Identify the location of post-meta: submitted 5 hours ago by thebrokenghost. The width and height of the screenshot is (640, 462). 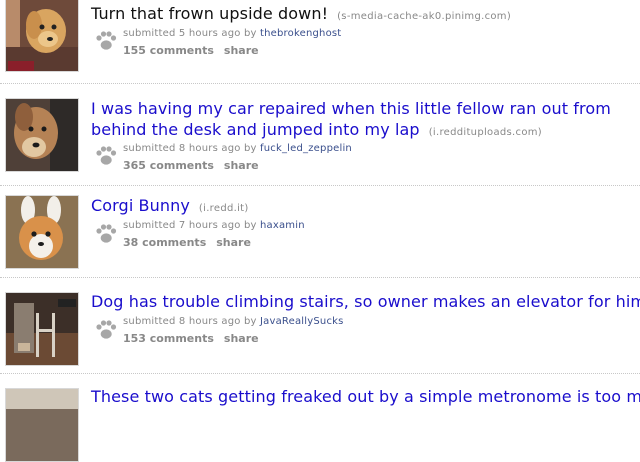
(232, 34).